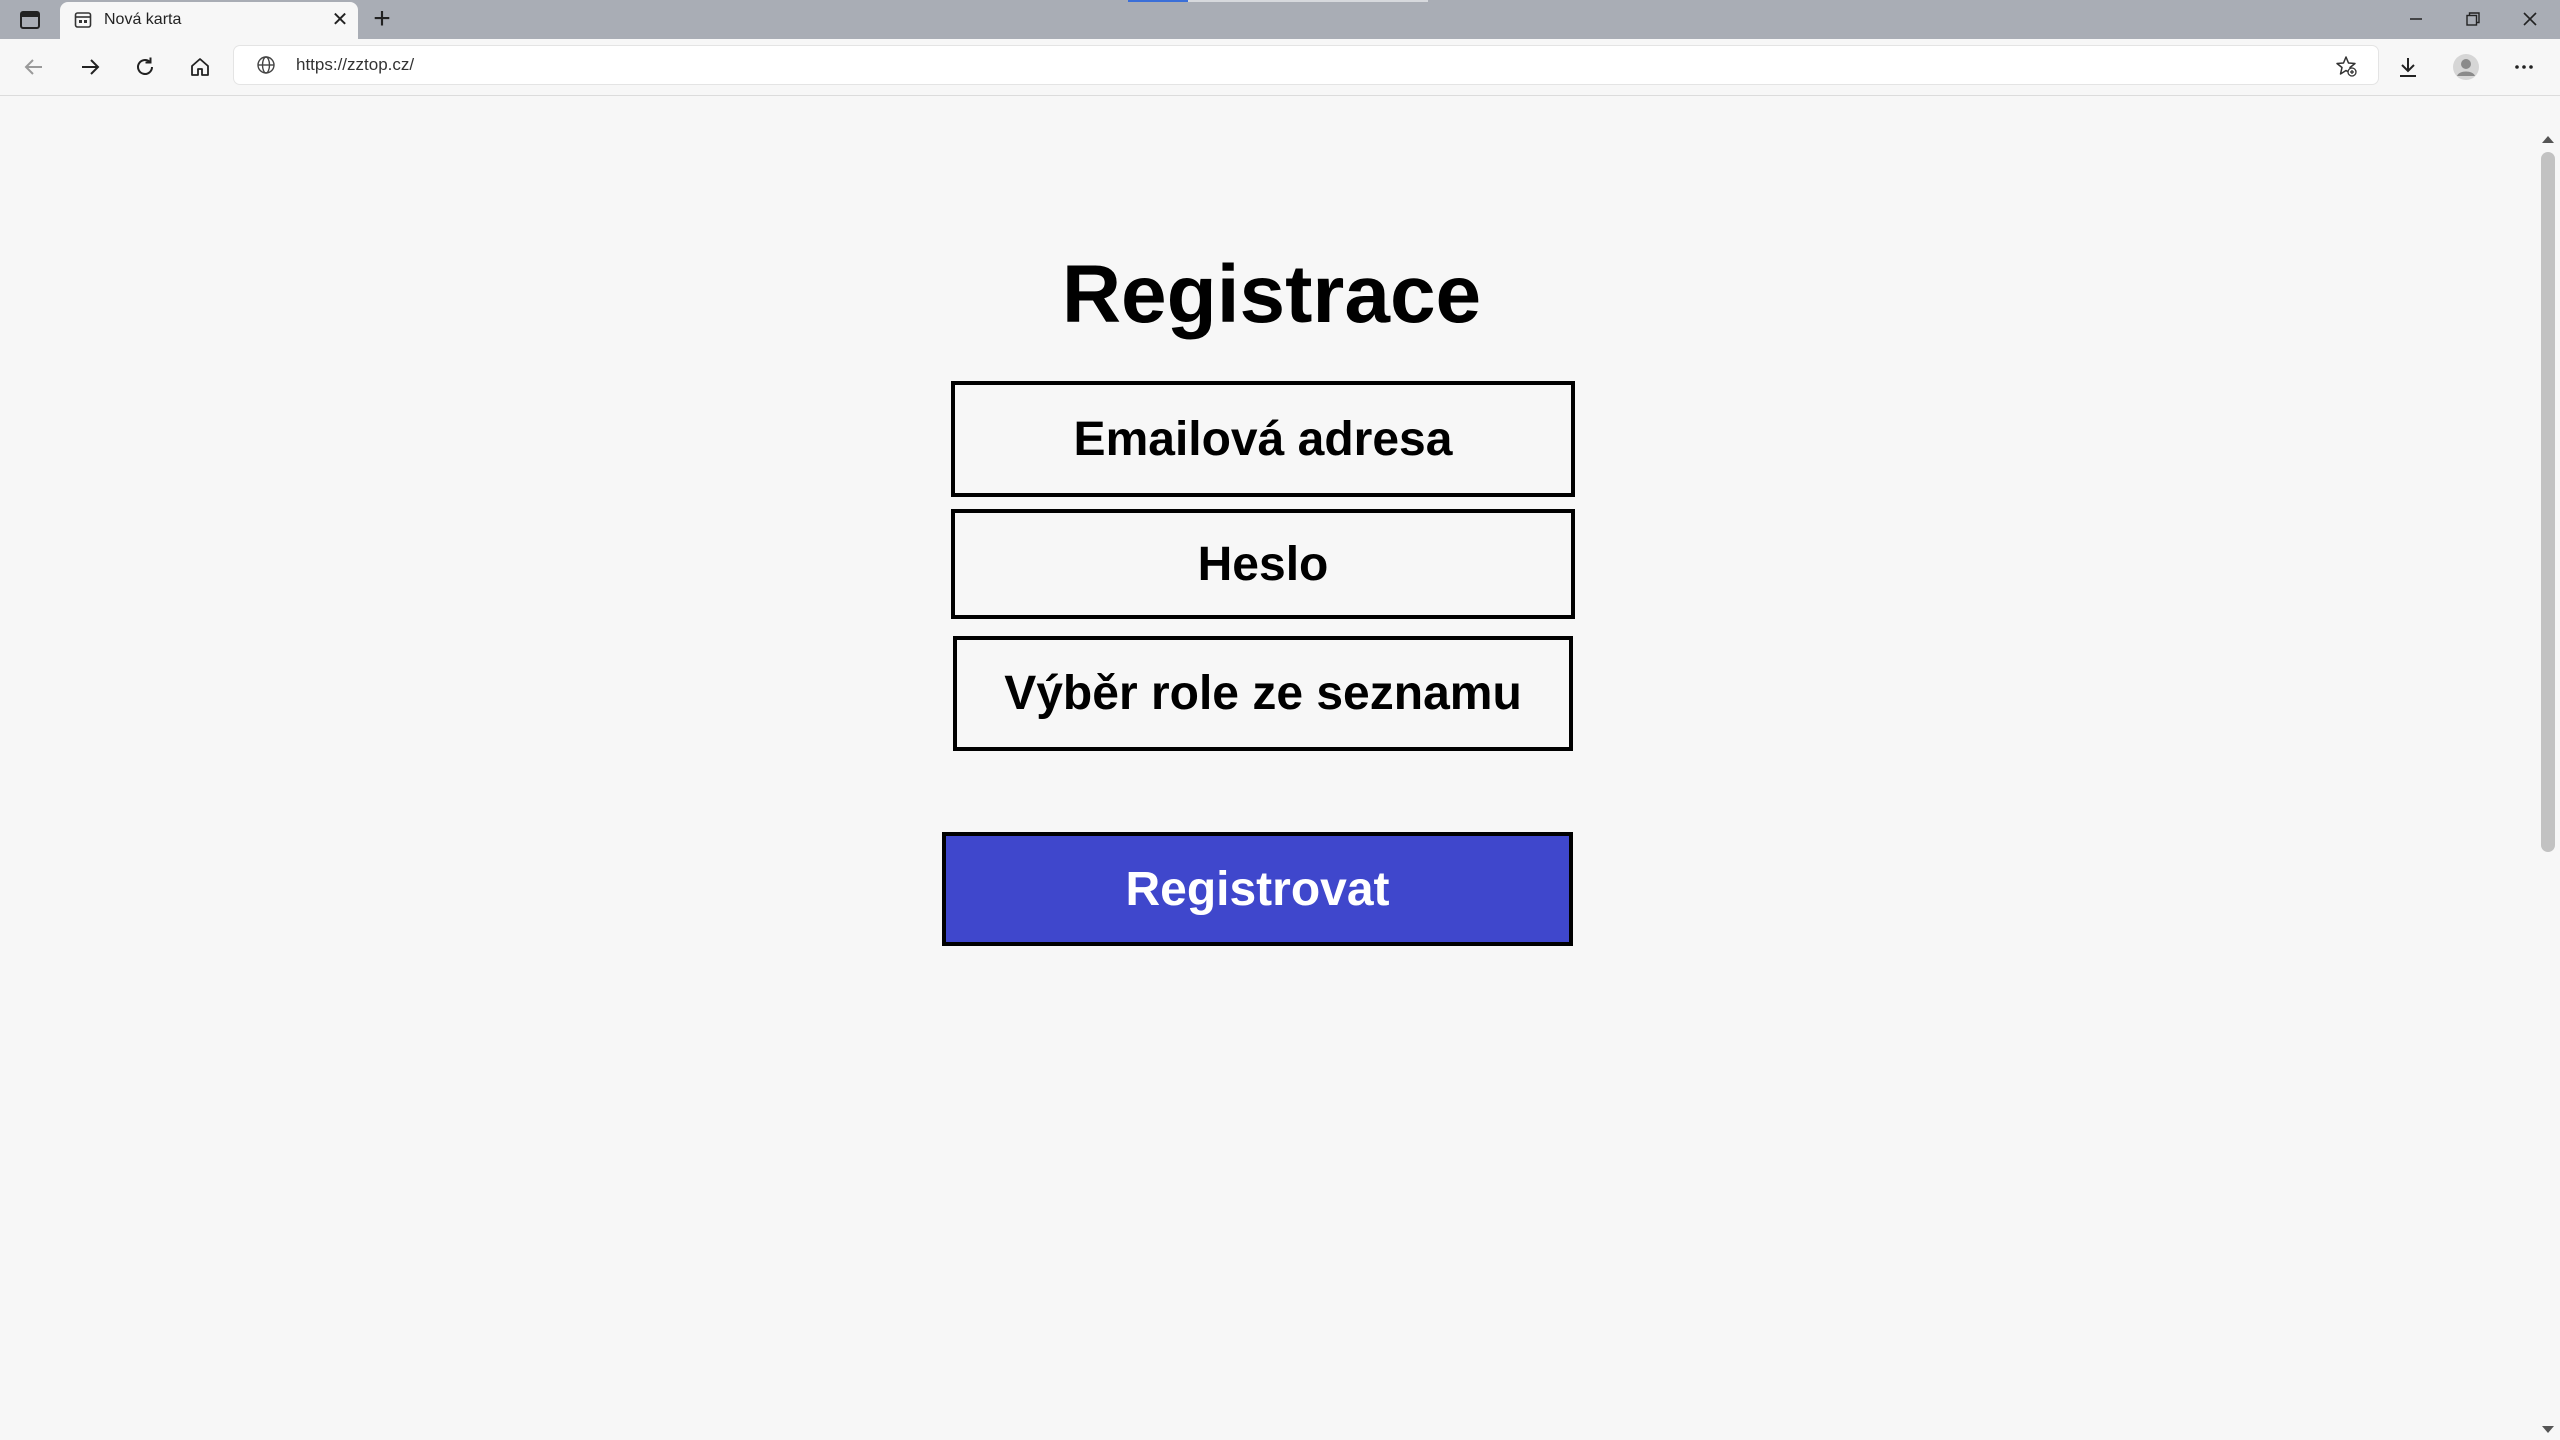  I want to click on new-tab-page-icon, so click(83, 20).